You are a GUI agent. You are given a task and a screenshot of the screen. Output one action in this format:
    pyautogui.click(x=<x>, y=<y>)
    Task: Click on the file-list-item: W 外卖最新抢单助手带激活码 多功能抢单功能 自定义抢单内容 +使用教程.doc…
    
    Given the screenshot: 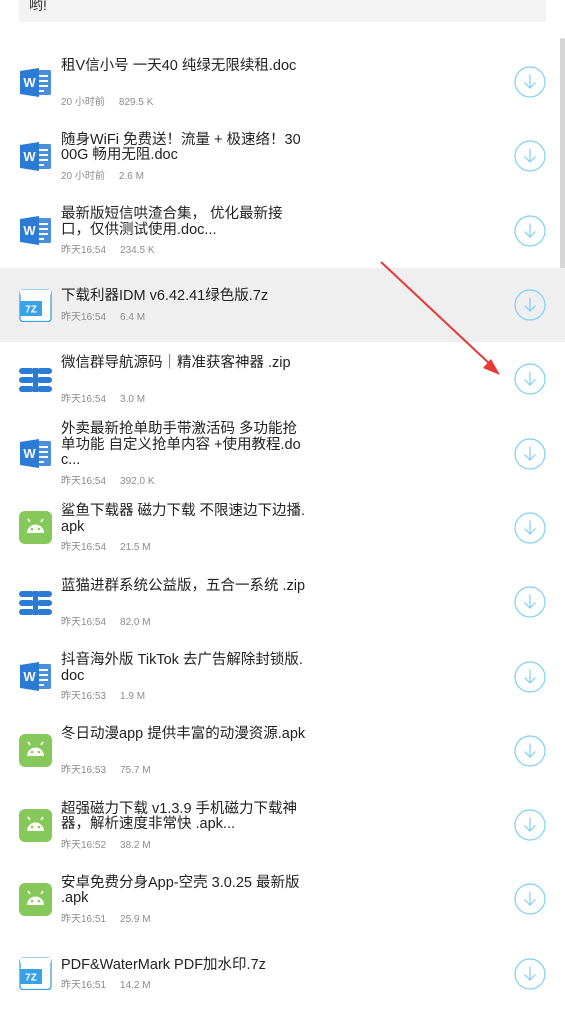 What is the action you would take?
    pyautogui.click(x=282, y=453)
    